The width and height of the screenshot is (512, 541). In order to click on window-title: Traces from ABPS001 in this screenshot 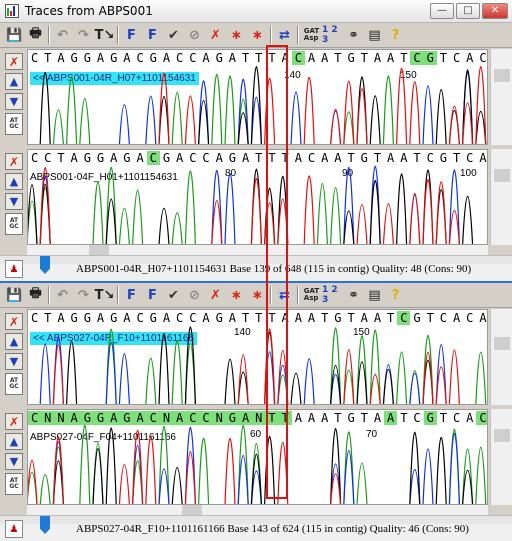, I will do `click(89, 11)`.